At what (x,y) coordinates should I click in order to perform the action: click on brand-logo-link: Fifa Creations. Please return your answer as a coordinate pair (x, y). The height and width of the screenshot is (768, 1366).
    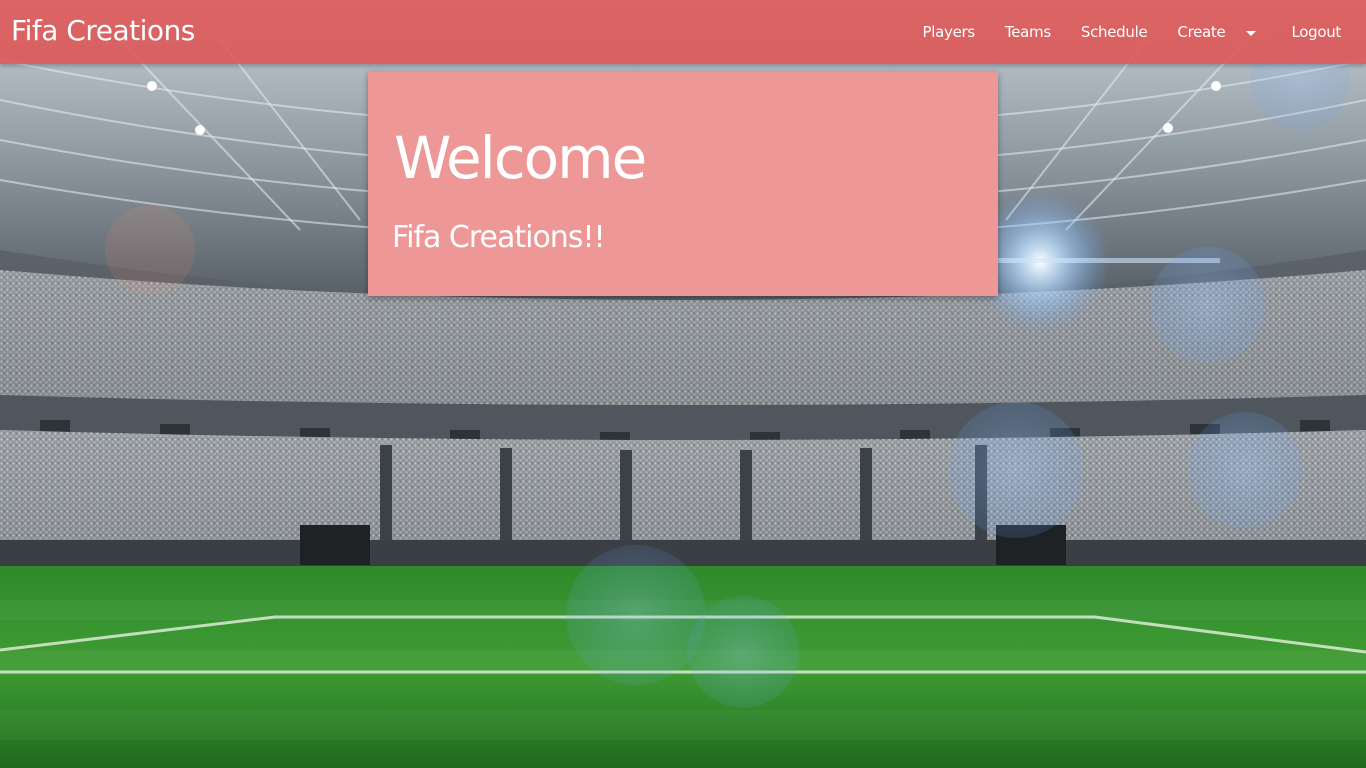
    Looking at the image, I should click on (103, 31).